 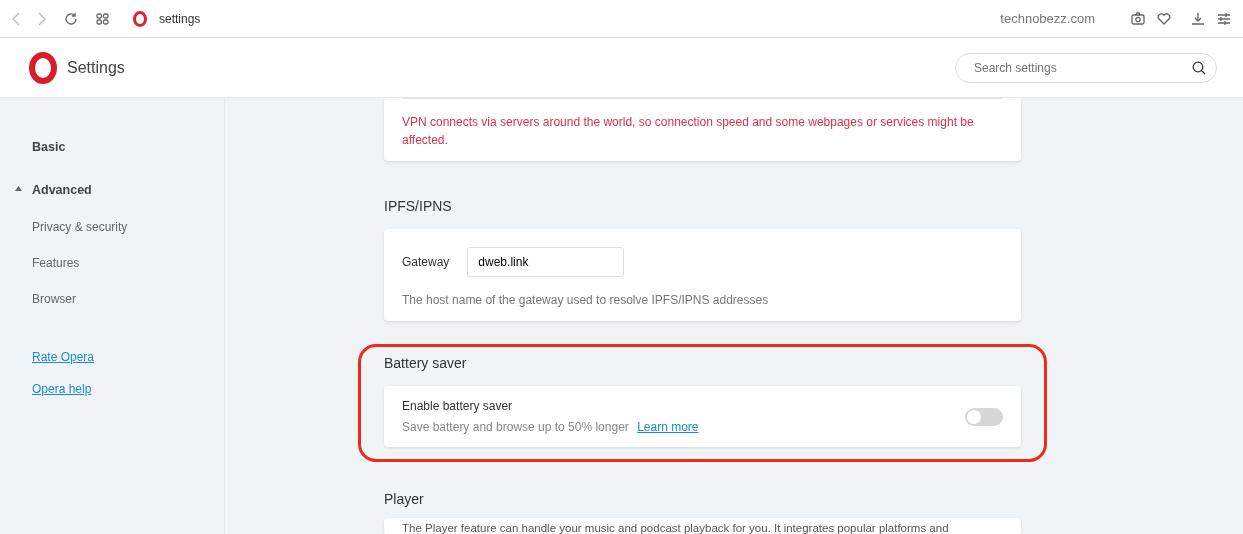 What do you see at coordinates (1199, 67) in the screenshot?
I see `search-icon` at bounding box center [1199, 67].